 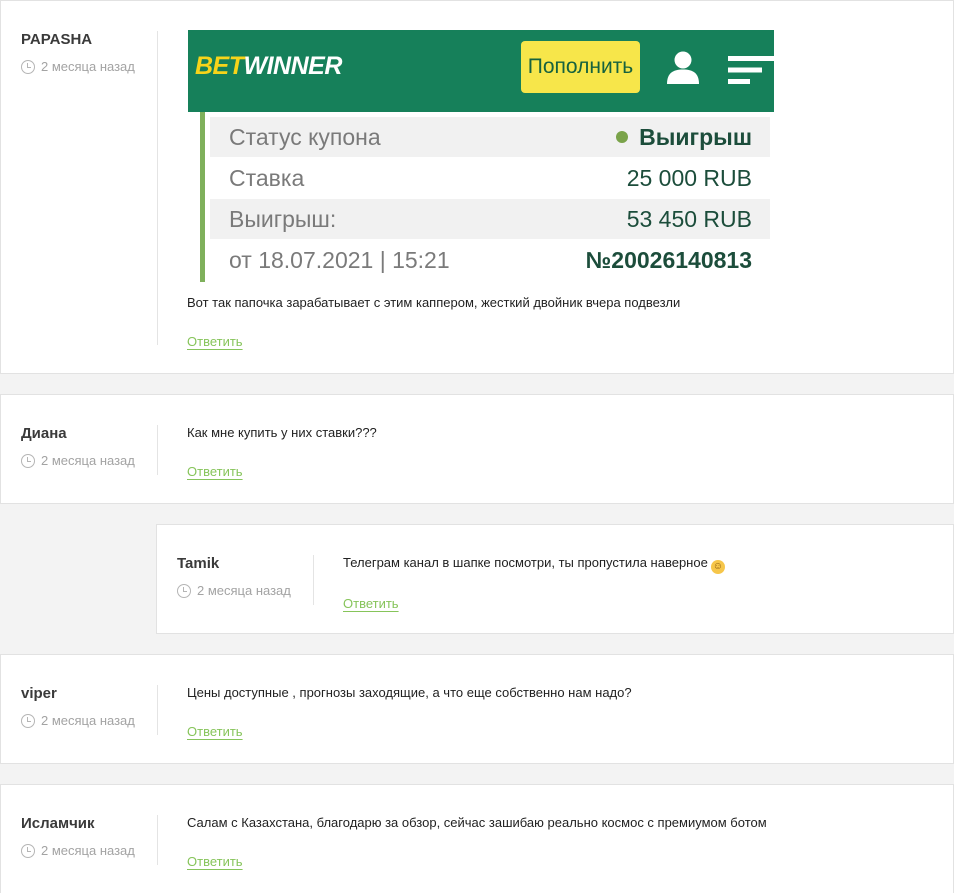 What do you see at coordinates (560, 452) in the screenshot?
I see `comment-body: Как мне купить у них ставки??? Ответить` at bounding box center [560, 452].